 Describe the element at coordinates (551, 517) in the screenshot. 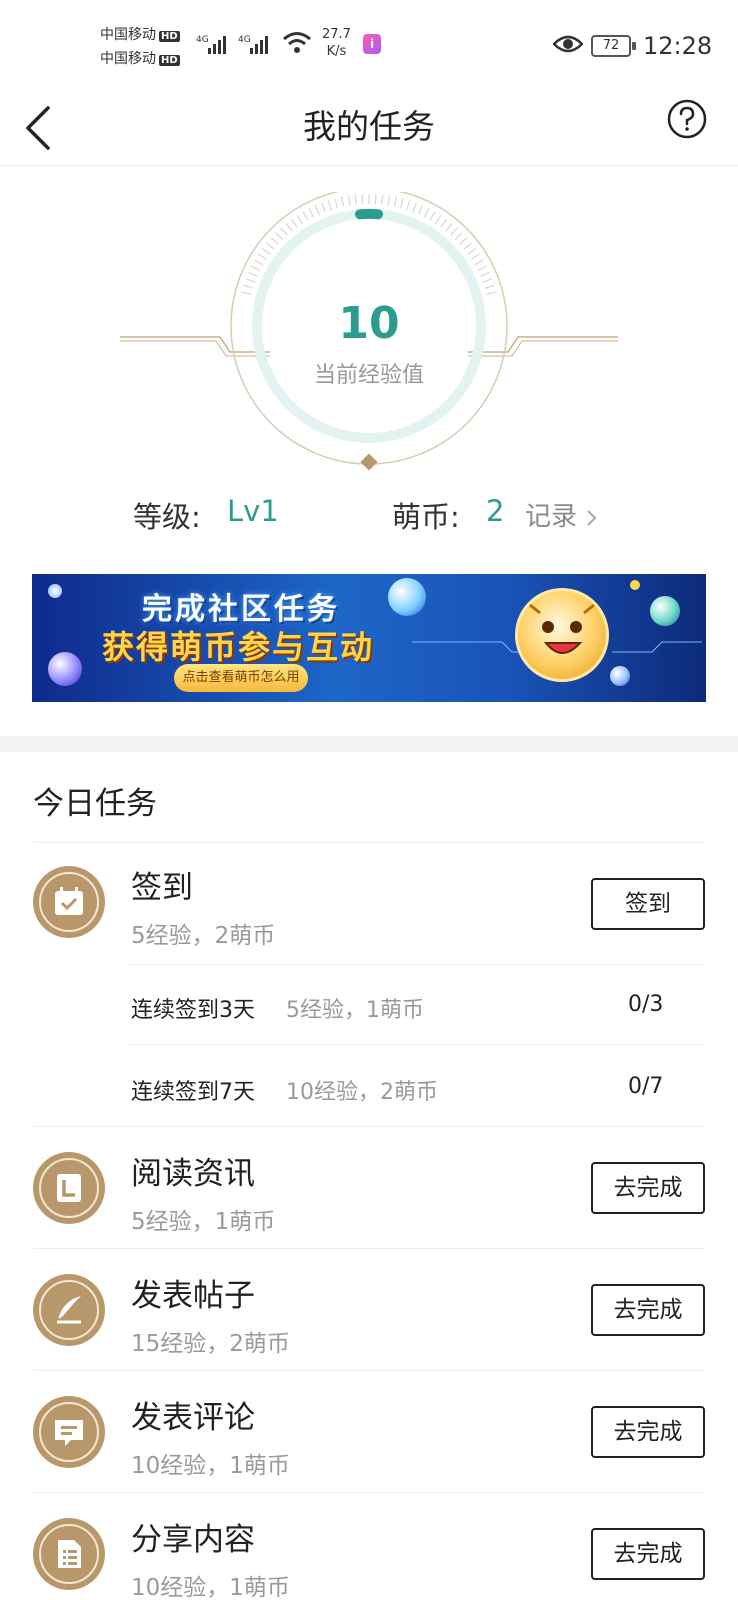

I see `record-label: 记录` at that location.